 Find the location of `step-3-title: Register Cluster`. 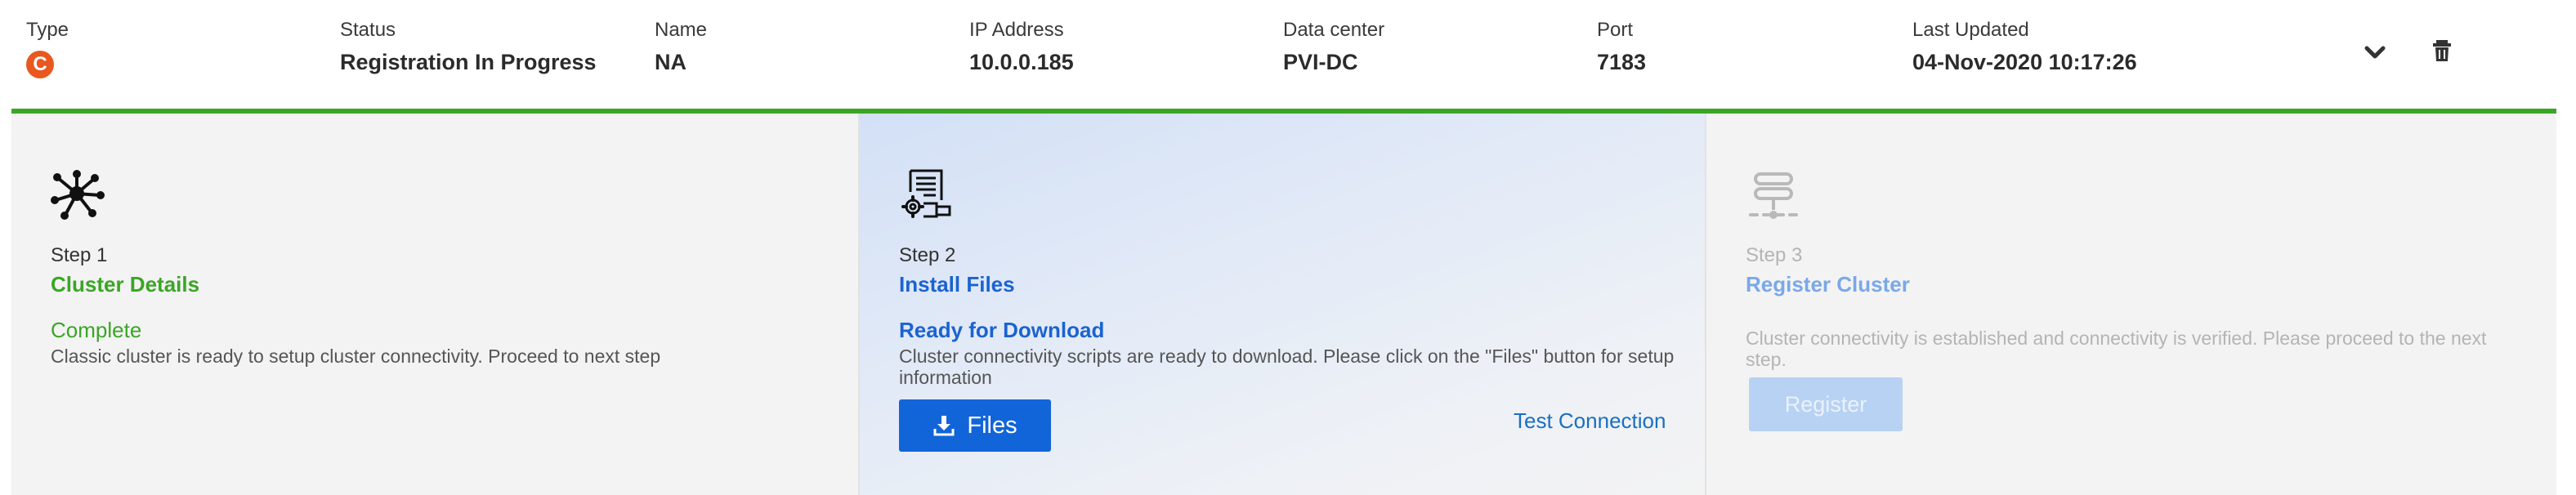

step-3-title: Register Cluster is located at coordinates (1828, 284).